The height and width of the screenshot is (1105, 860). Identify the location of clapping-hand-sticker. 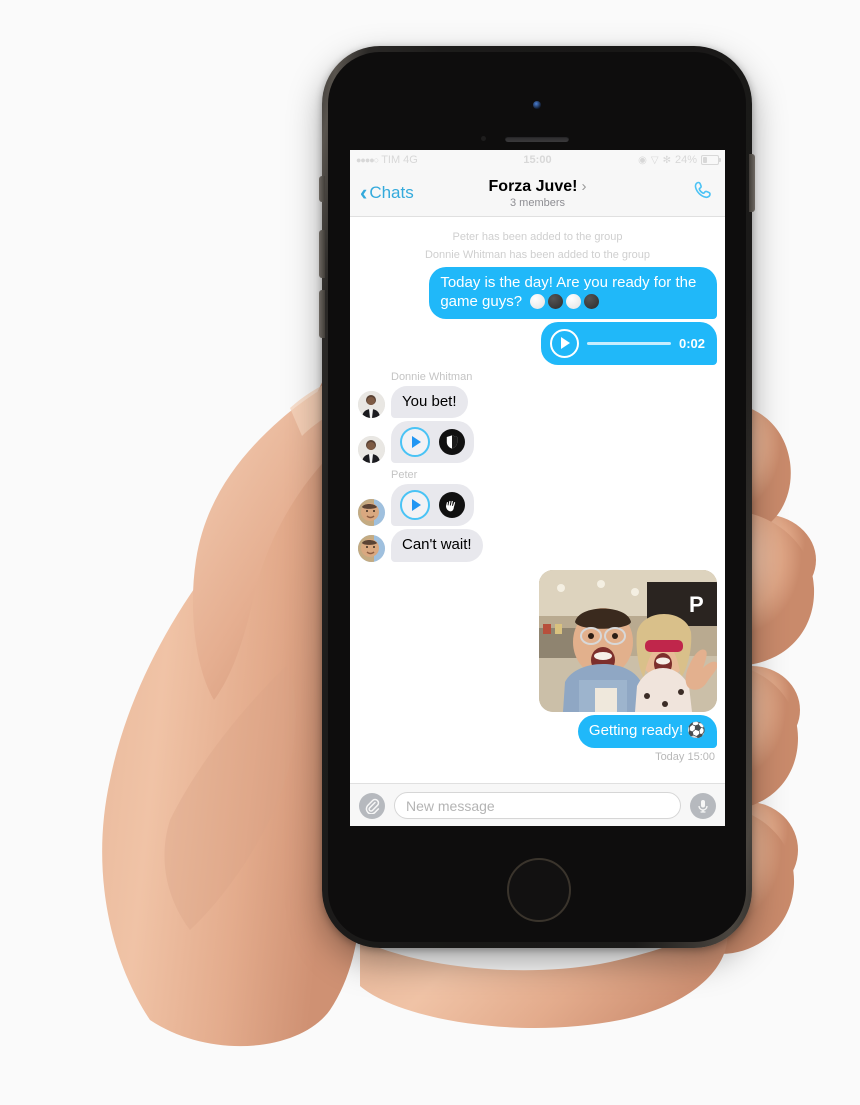
(452, 505).